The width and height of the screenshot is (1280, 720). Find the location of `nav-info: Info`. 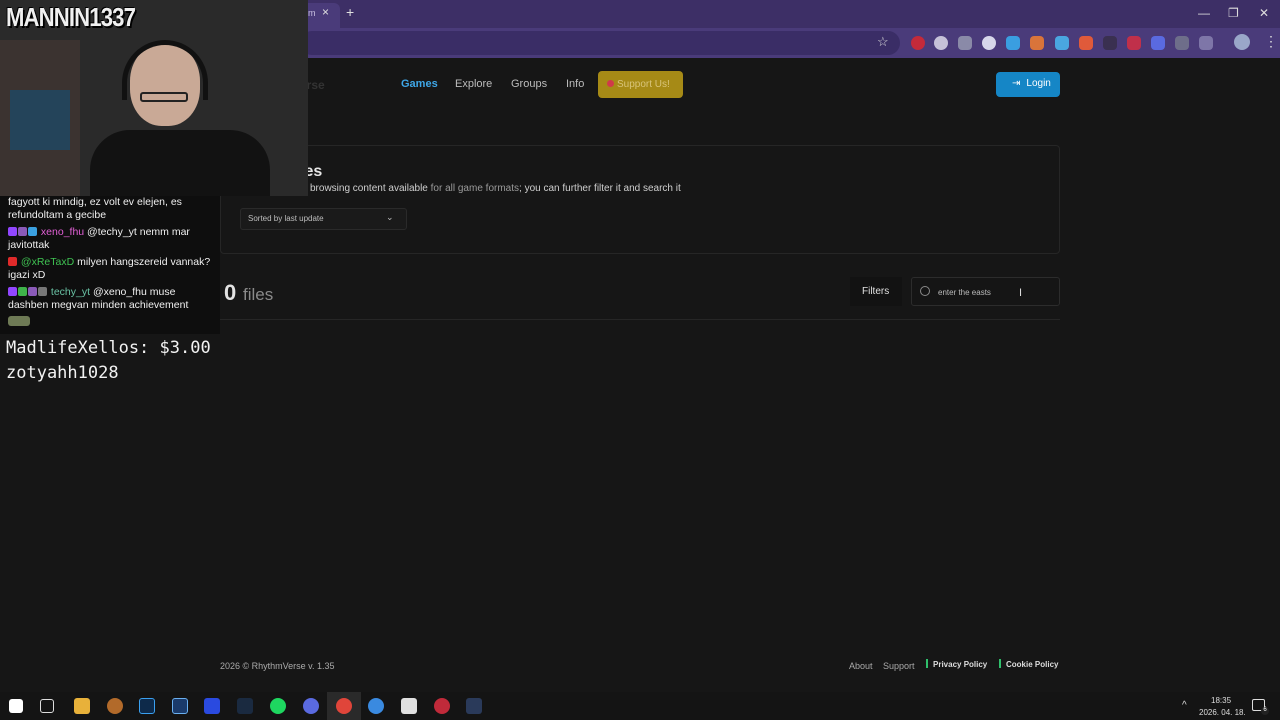

nav-info: Info is located at coordinates (575, 84).